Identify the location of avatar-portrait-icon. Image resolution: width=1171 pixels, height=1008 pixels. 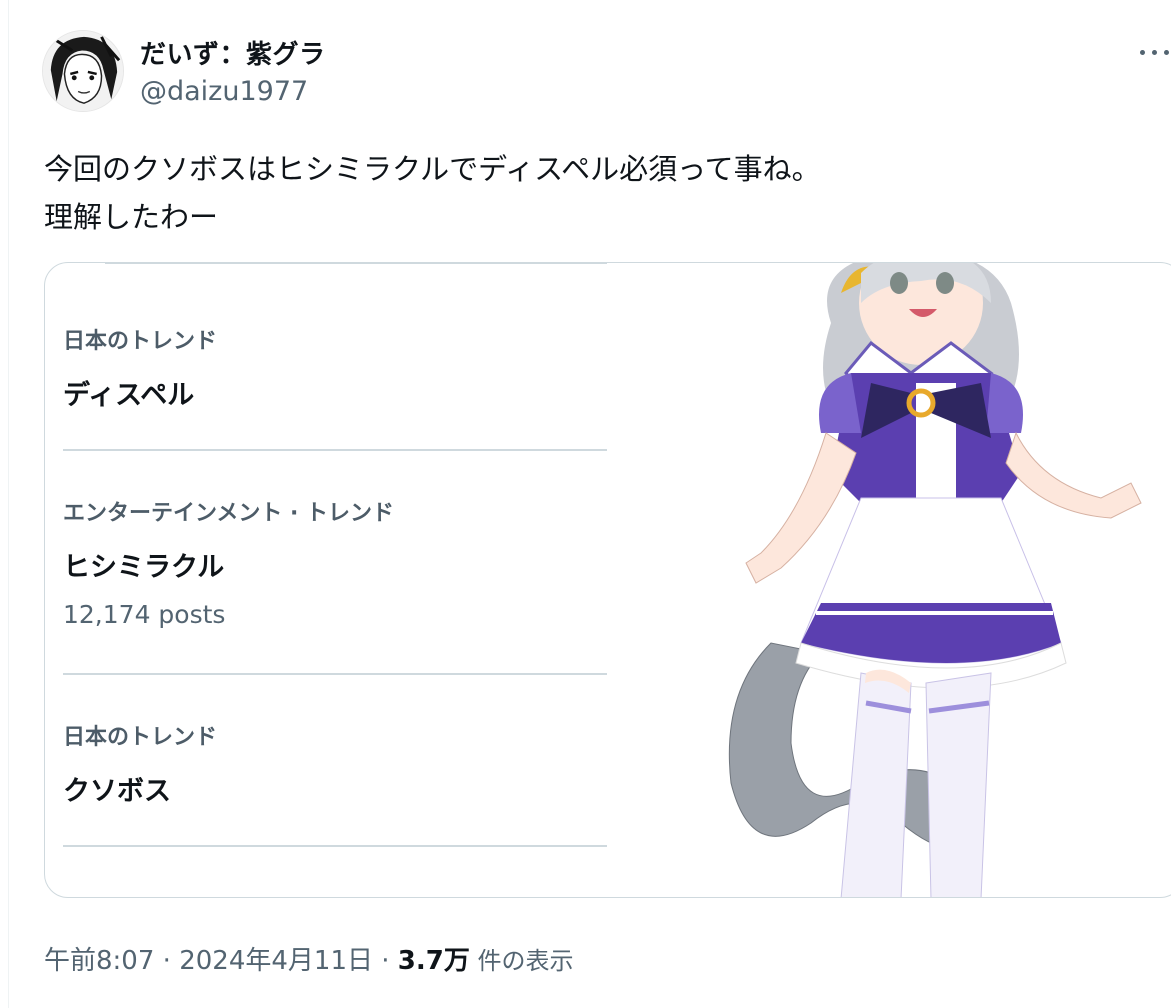
(83, 71).